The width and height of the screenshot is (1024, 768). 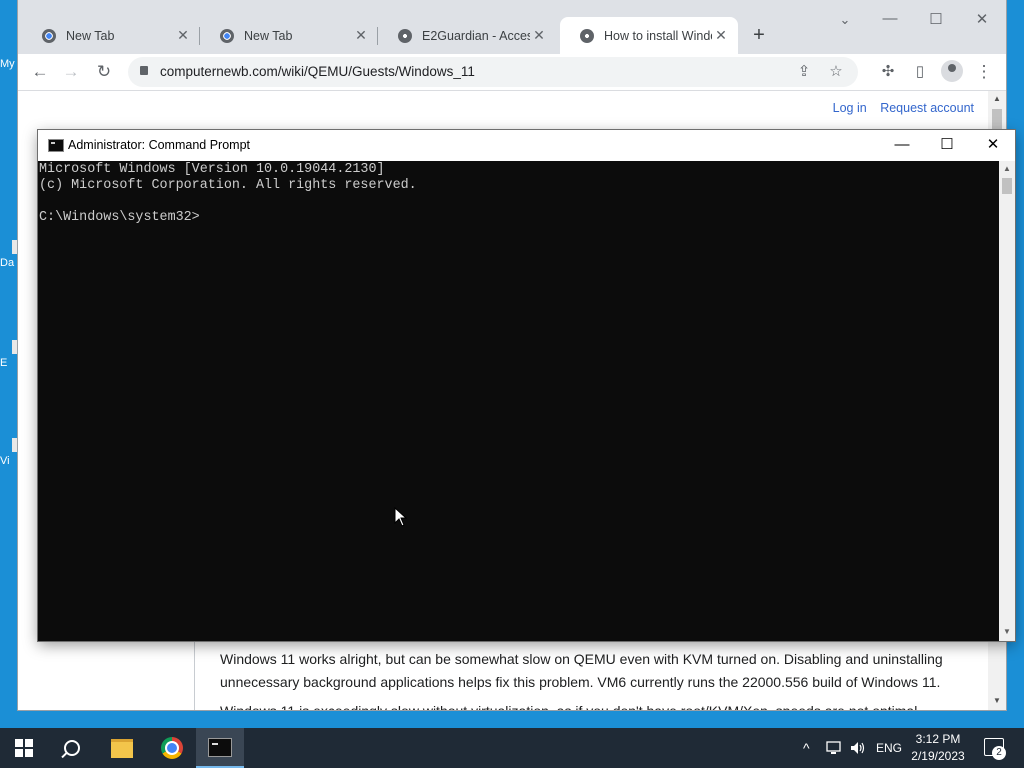 I want to click on desktop-icon-e: E, so click(x=9, y=354).